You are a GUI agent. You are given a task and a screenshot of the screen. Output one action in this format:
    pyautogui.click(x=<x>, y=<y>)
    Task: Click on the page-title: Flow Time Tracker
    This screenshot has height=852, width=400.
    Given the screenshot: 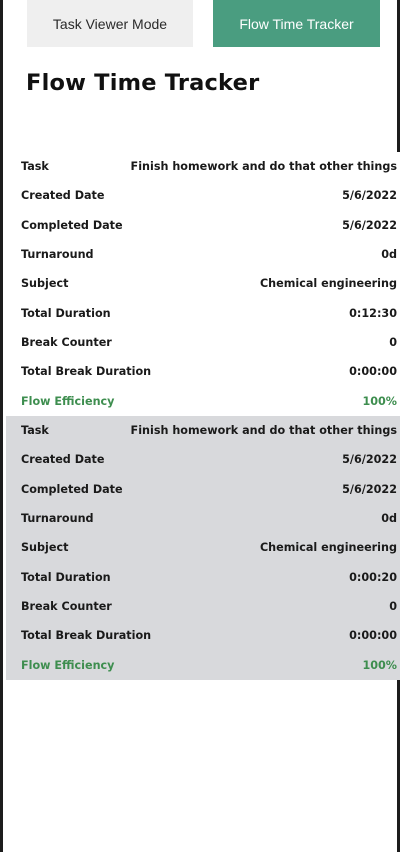 What is the action you would take?
    pyautogui.click(x=143, y=83)
    